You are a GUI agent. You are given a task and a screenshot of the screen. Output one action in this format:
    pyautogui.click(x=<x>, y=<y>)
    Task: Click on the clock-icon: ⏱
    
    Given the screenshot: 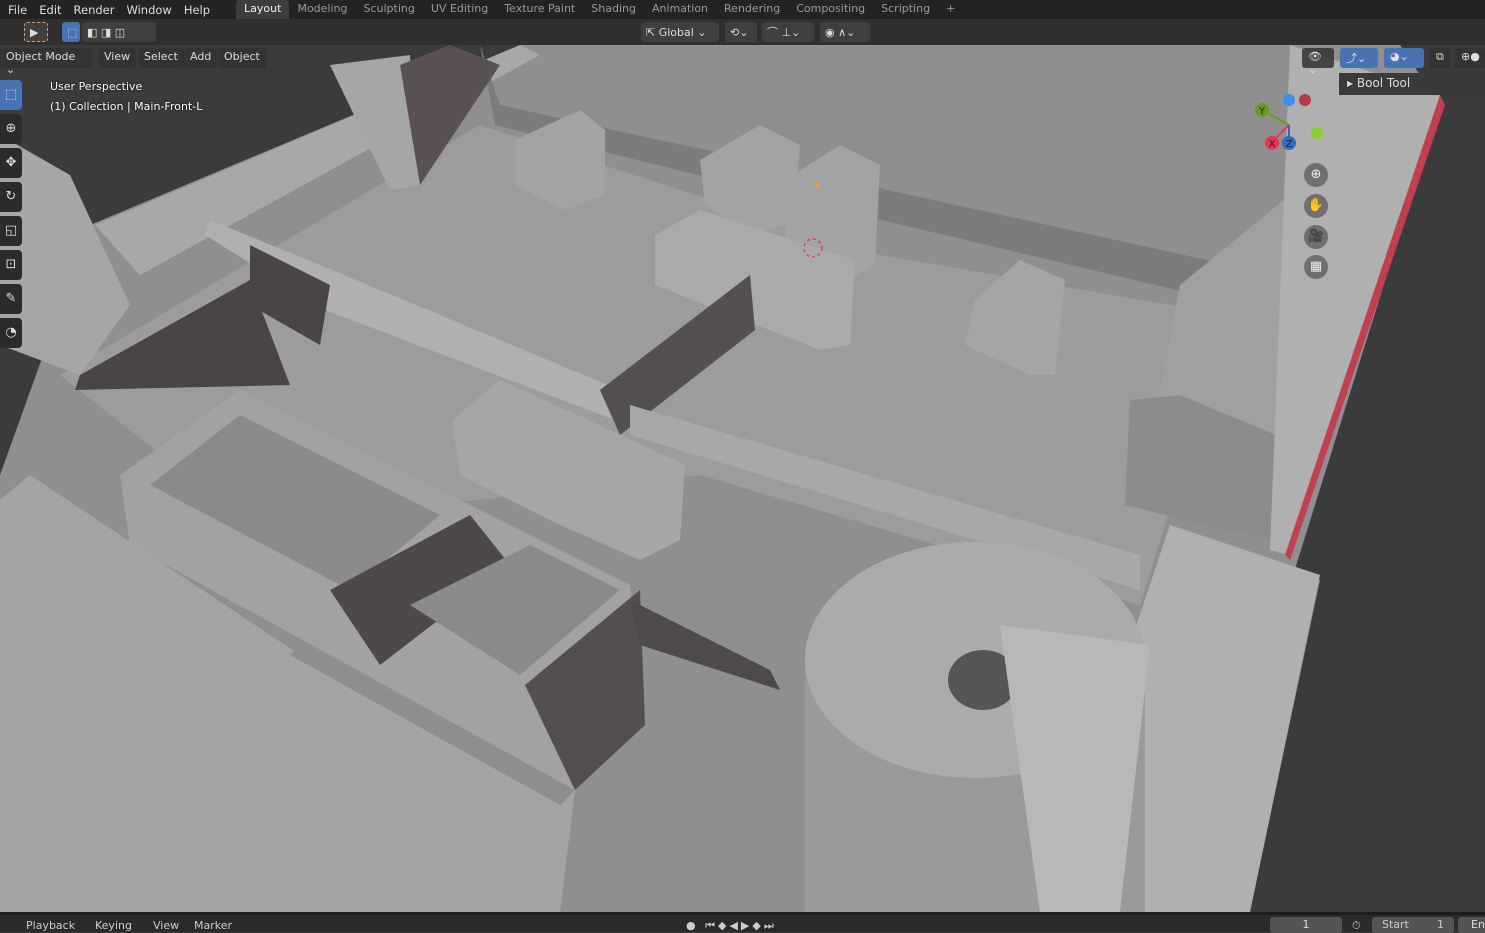 What is the action you would take?
    pyautogui.click(x=1356, y=926)
    